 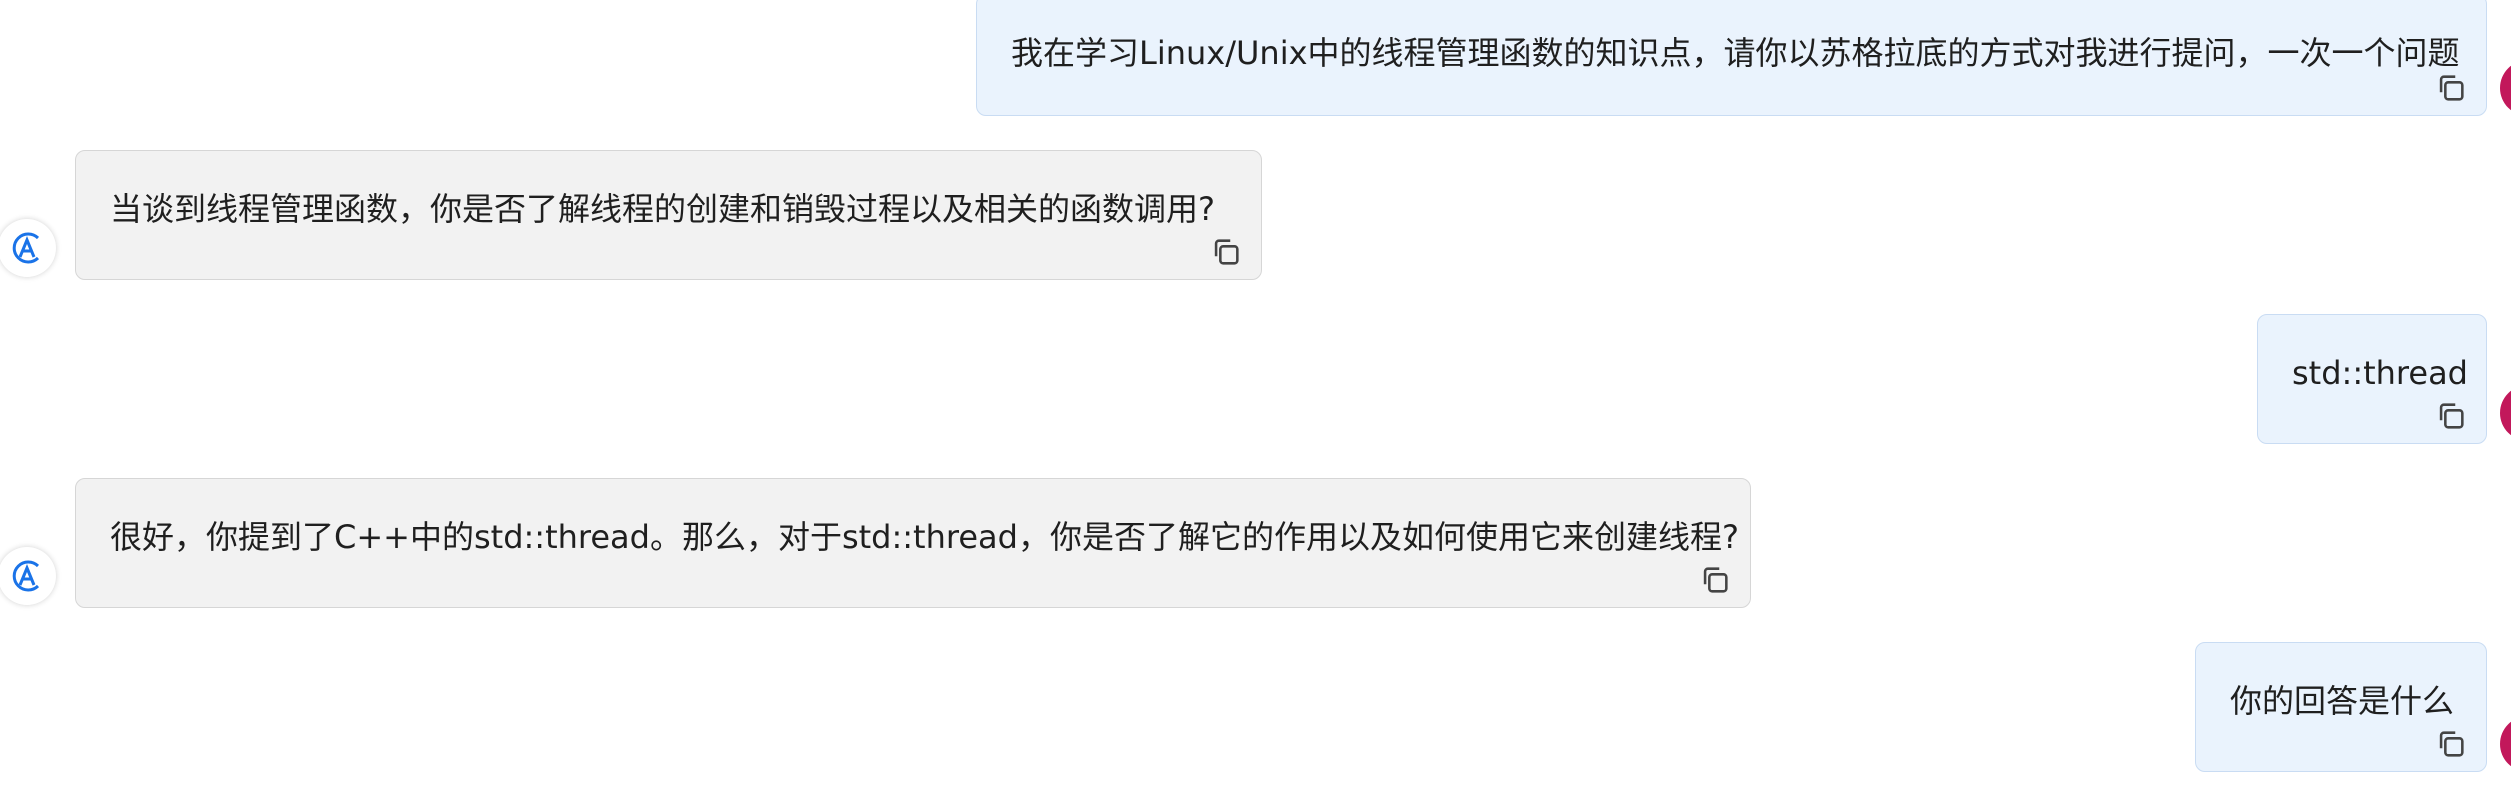 What do you see at coordinates (2380, 373) in the screenshot?
I see `message-text: std::thread` at bounding box center [2380, 373].